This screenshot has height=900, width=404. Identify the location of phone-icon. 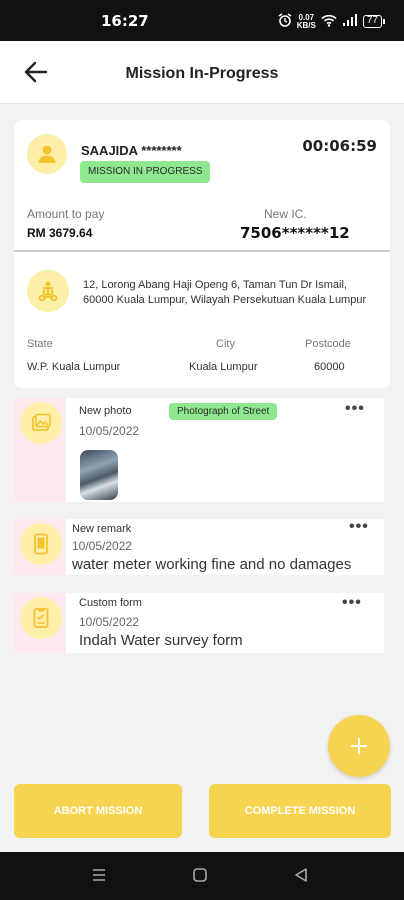
(41, 544).